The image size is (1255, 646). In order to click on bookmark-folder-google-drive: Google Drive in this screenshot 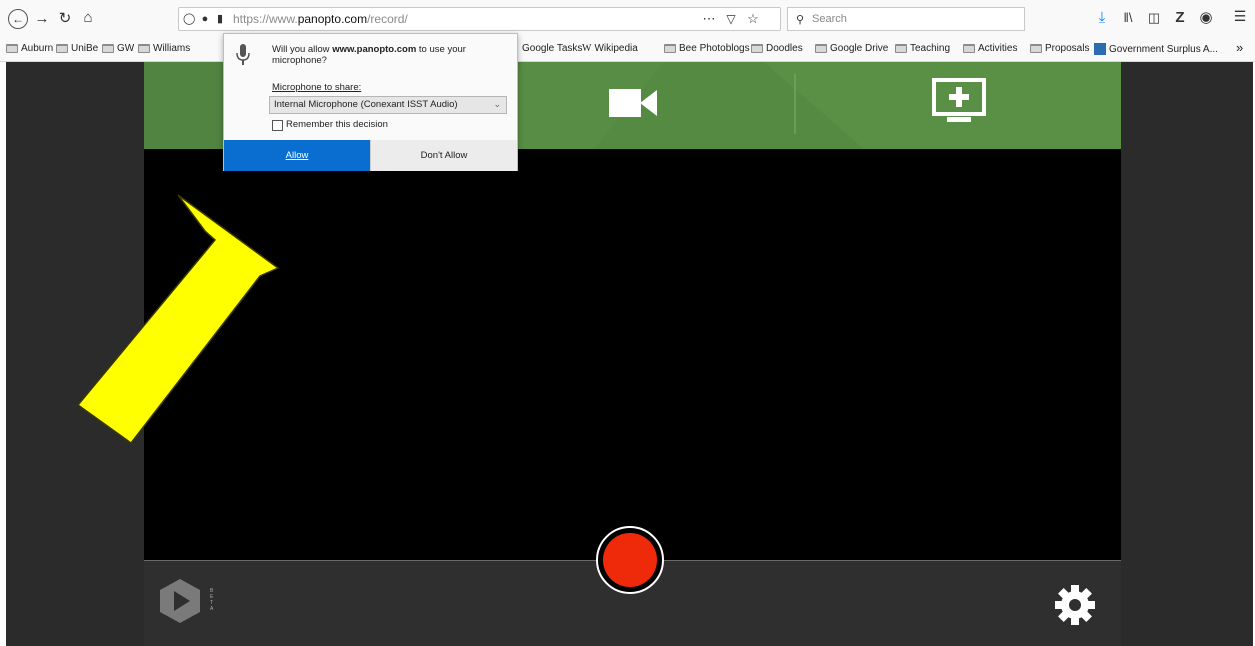, I will do `click(851, 48)`.